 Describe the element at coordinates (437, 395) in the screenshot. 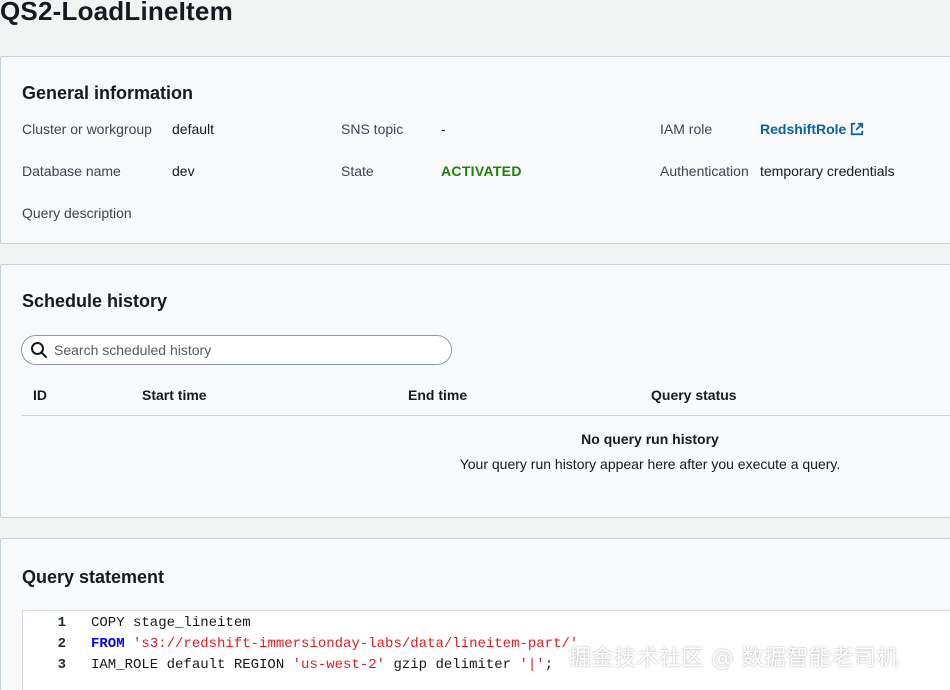

I see `column-header-end-time: End time` at that location.